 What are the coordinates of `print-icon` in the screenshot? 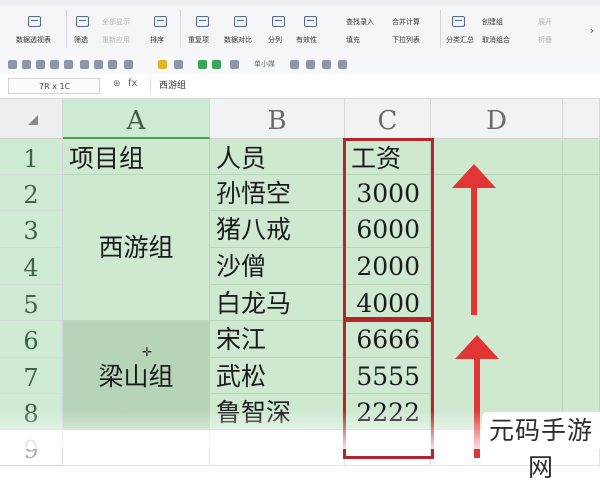 It's located at (40, 64).